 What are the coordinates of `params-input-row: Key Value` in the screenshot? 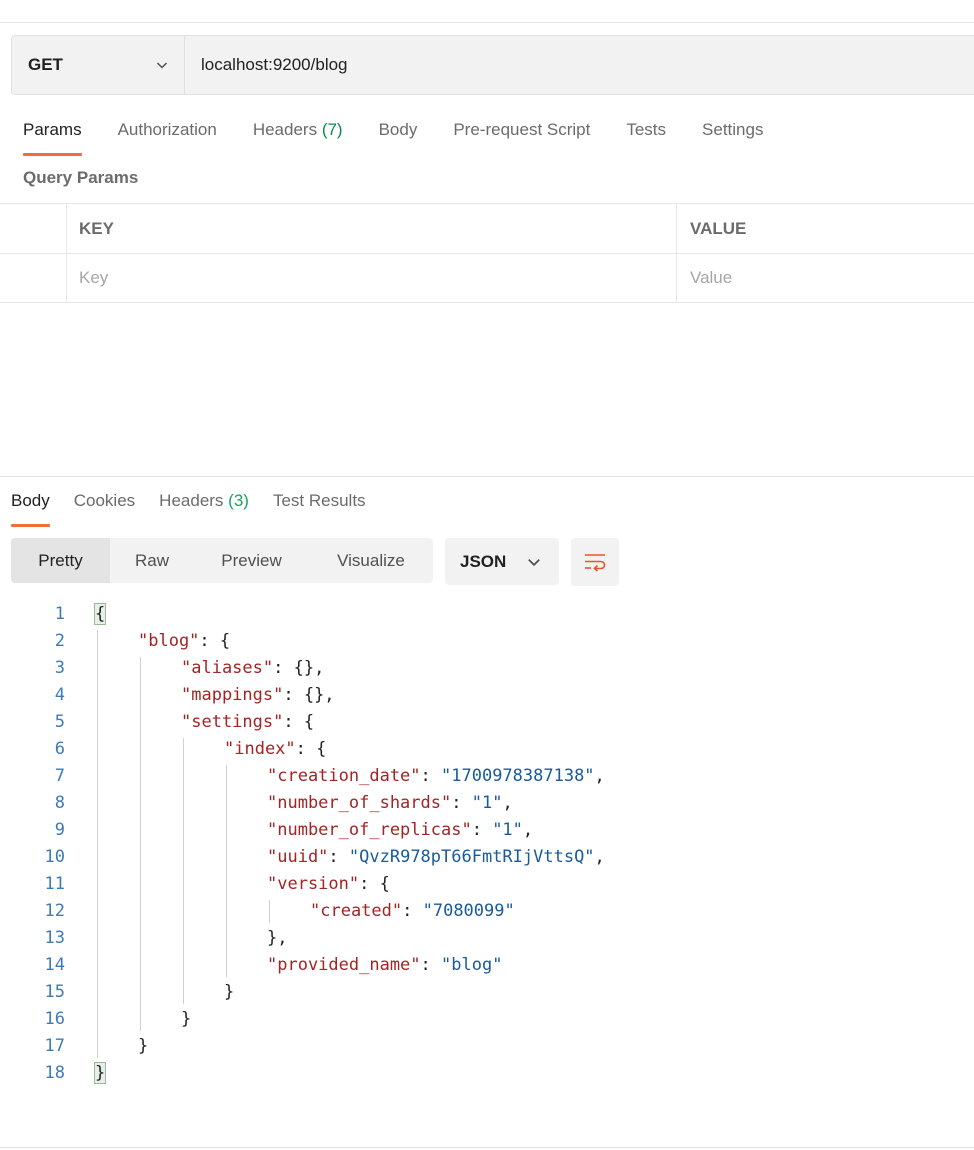 It's located at (487, 278).